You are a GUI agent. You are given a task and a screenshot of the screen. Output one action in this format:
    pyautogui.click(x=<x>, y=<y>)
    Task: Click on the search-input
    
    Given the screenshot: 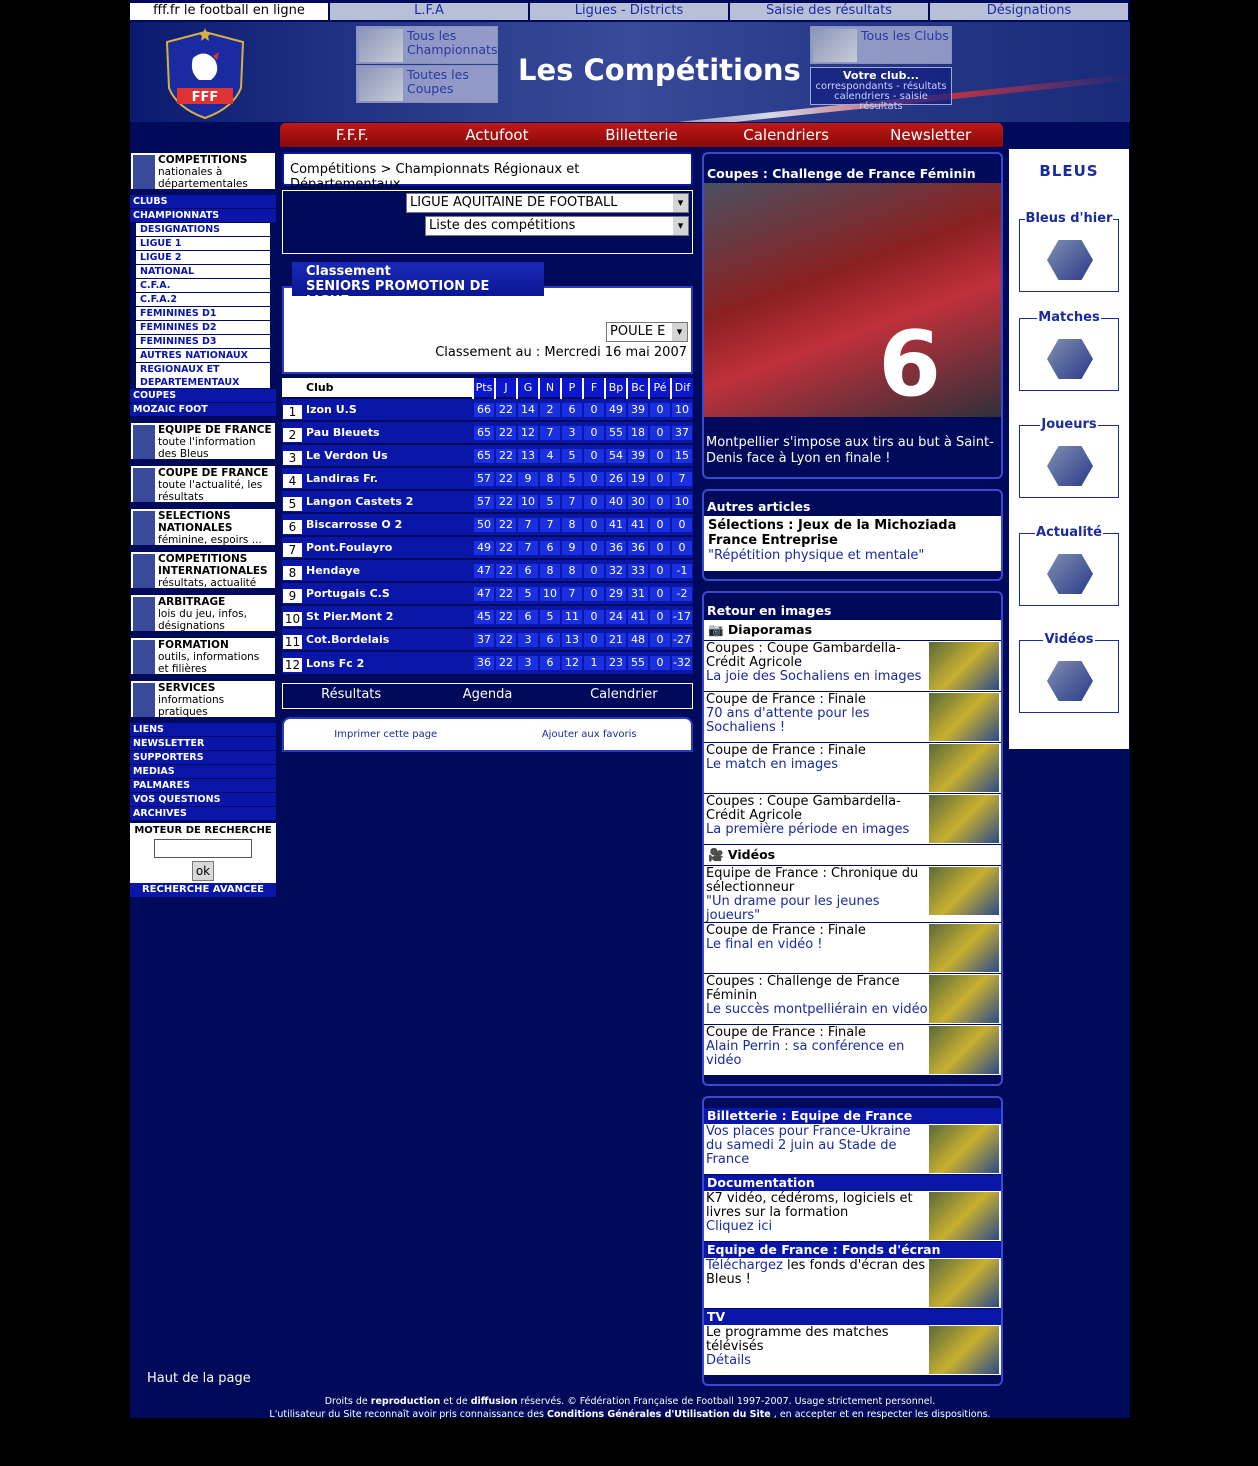 What is the action you would take?
    pyautogui.click(x=203, y=848)
    